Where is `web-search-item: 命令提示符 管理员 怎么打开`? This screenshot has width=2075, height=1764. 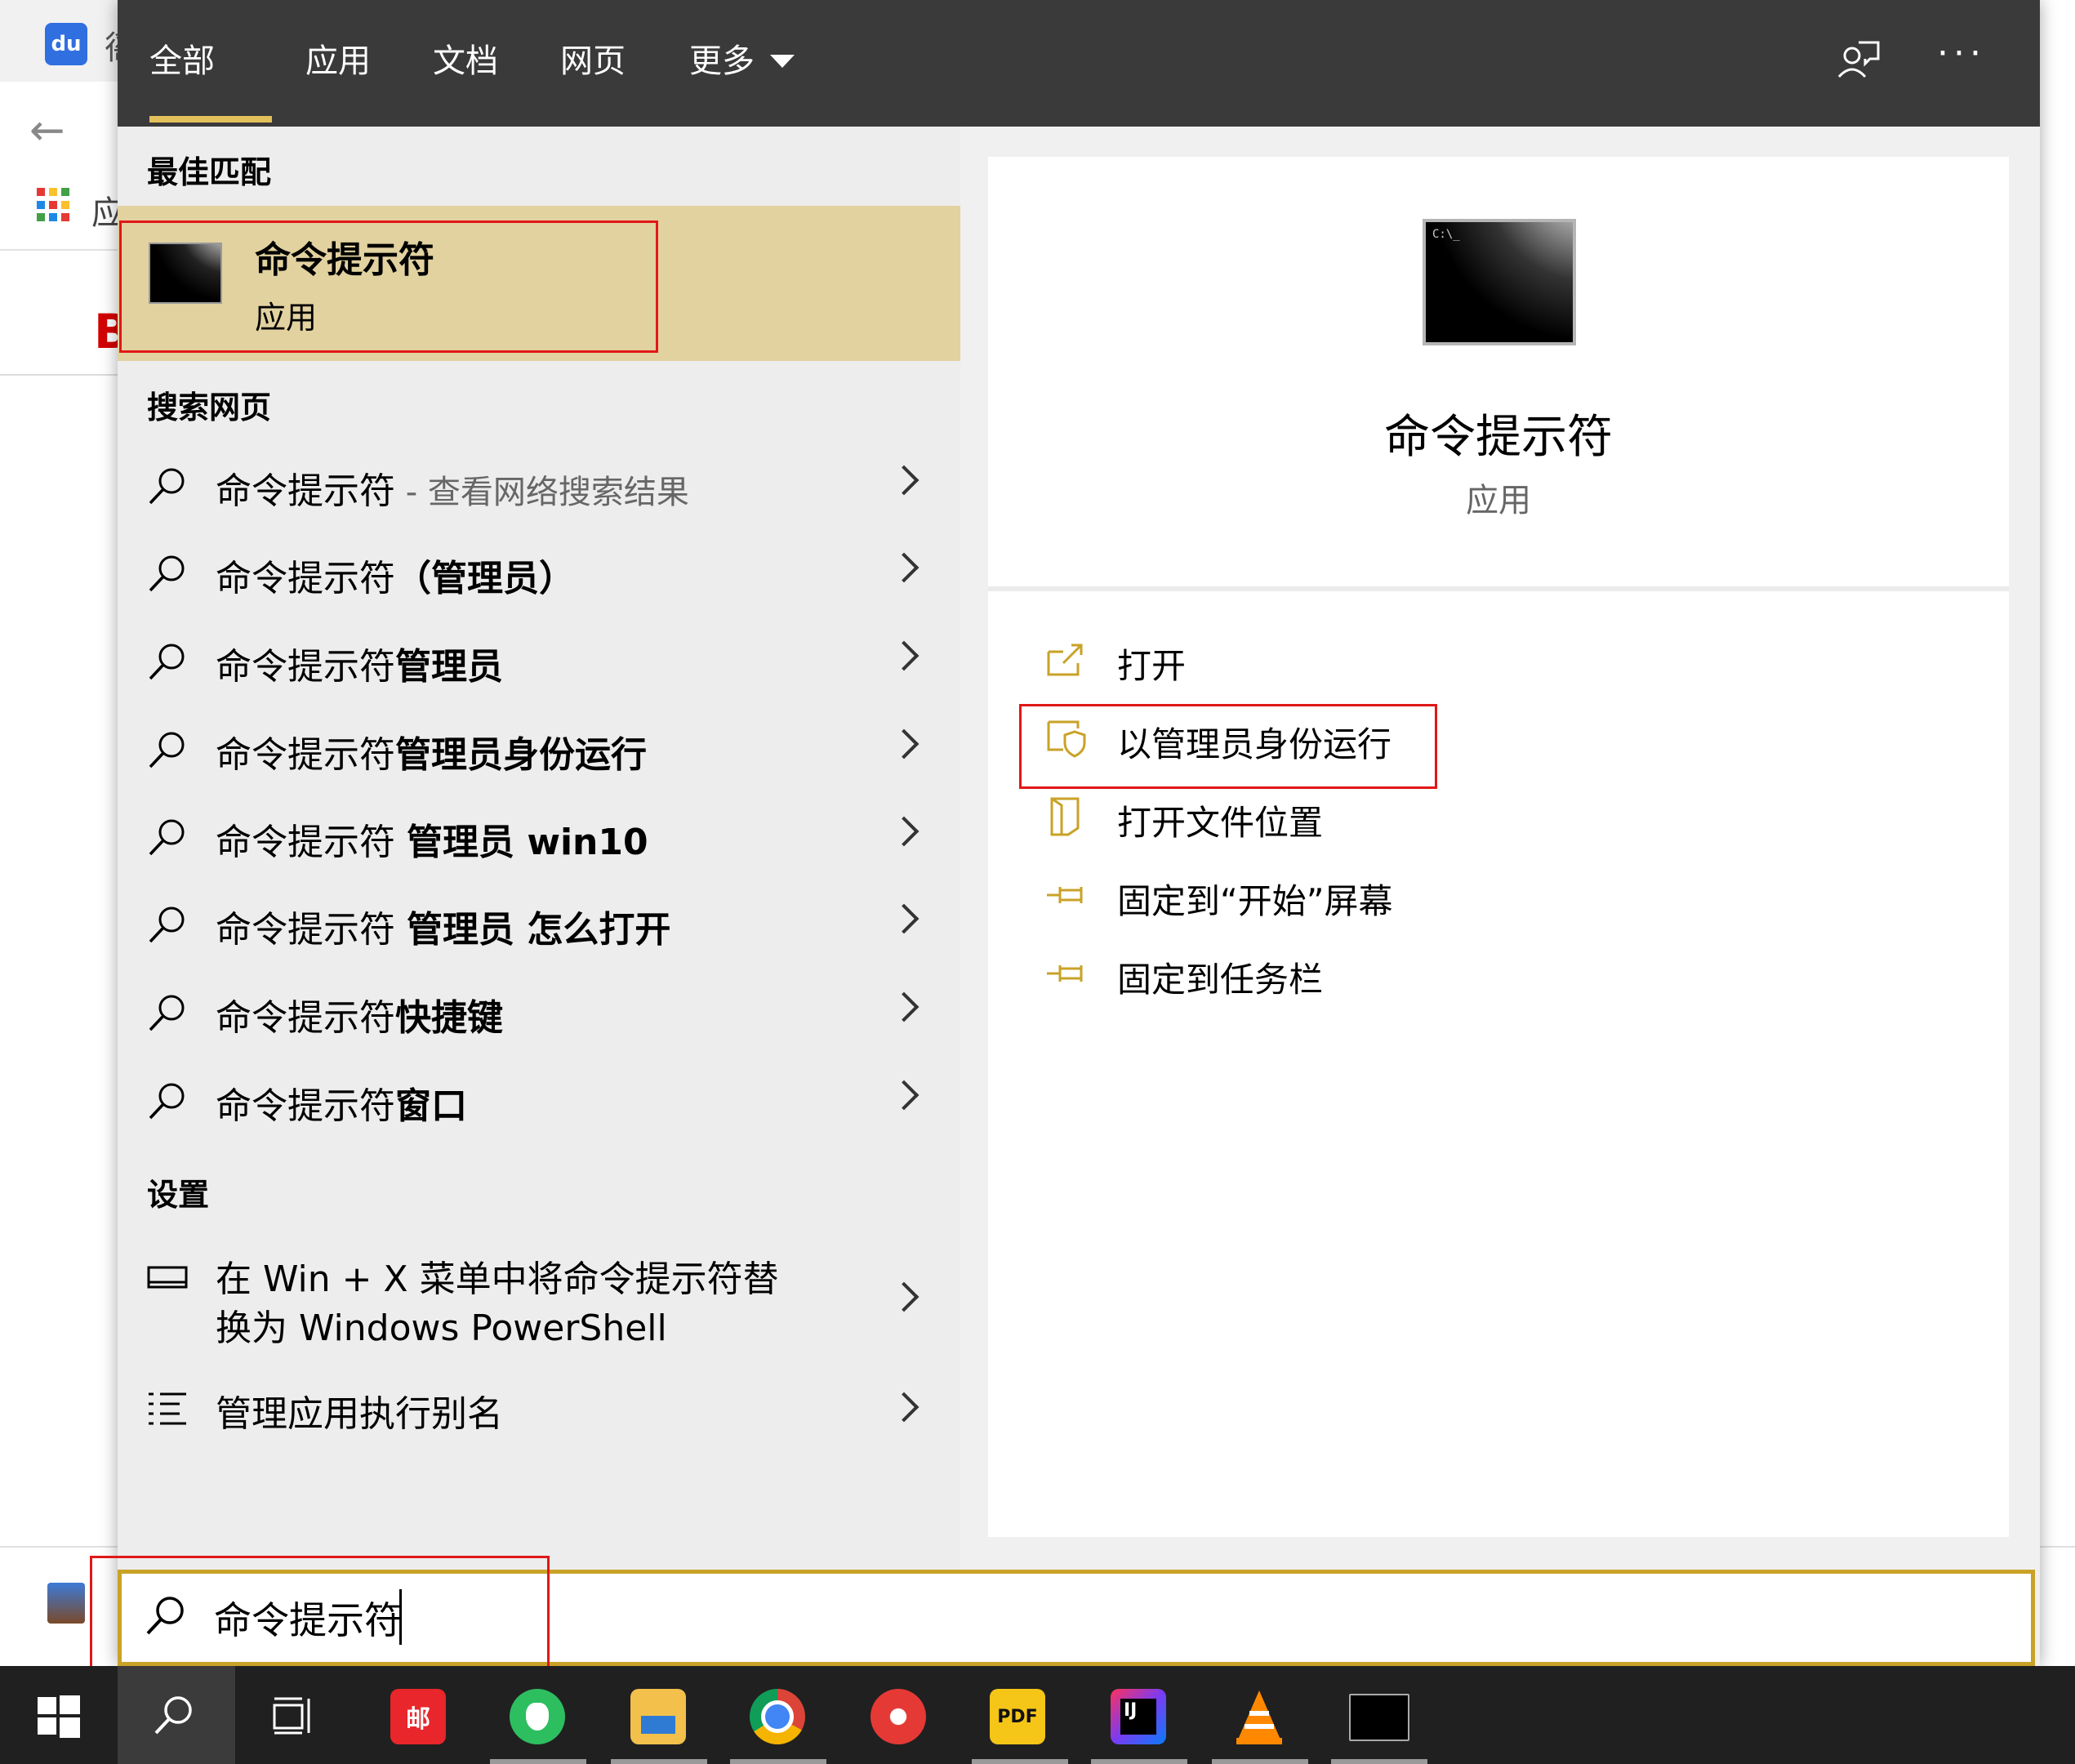
web-search-item: 命令提示符 管理员 怎么打开 is located at coordinates (539, 924).